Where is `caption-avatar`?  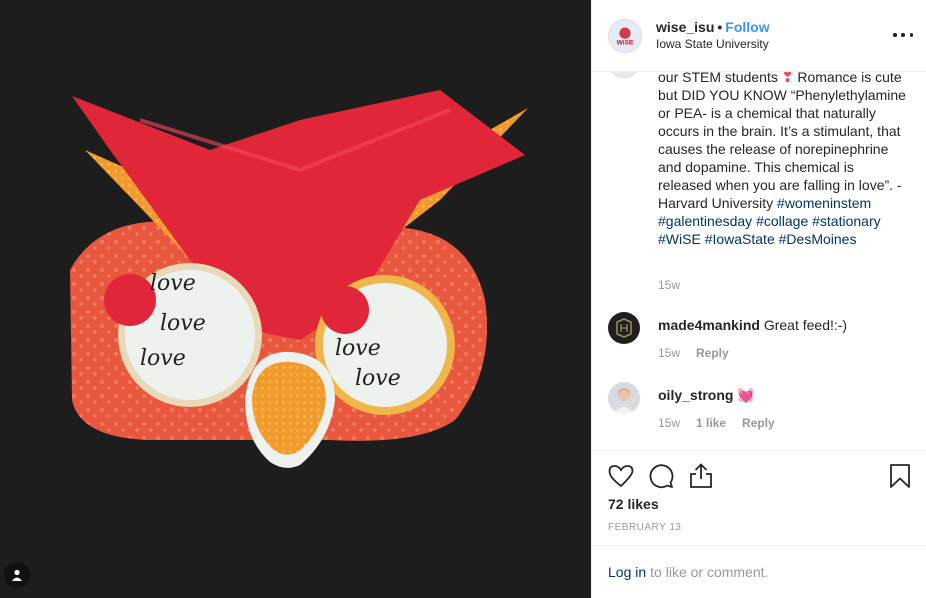 caption-avatar is located at coordinates (624, 75).